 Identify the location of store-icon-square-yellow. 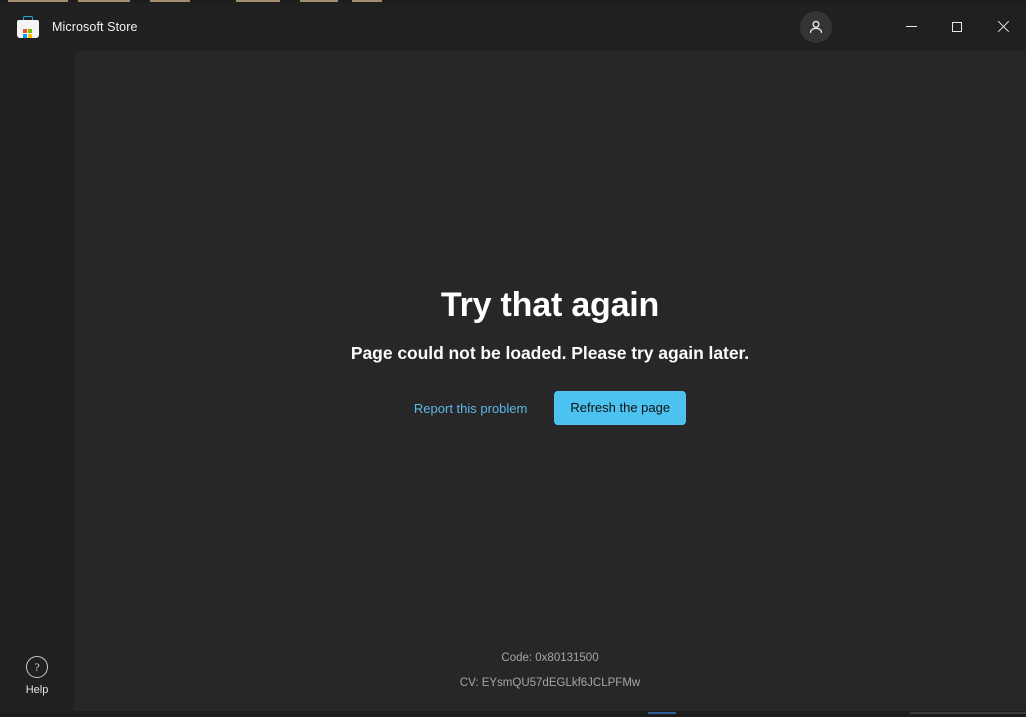
(30, 35).